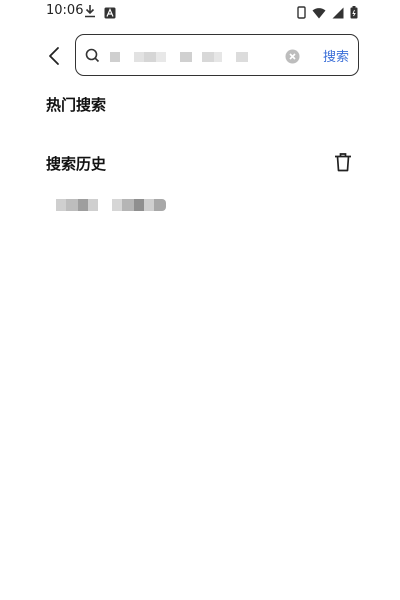 Image resolution: width=400 pixels, height=600 pixels. I want to click on search-history-title: 搜索历史, so click(76, 164).